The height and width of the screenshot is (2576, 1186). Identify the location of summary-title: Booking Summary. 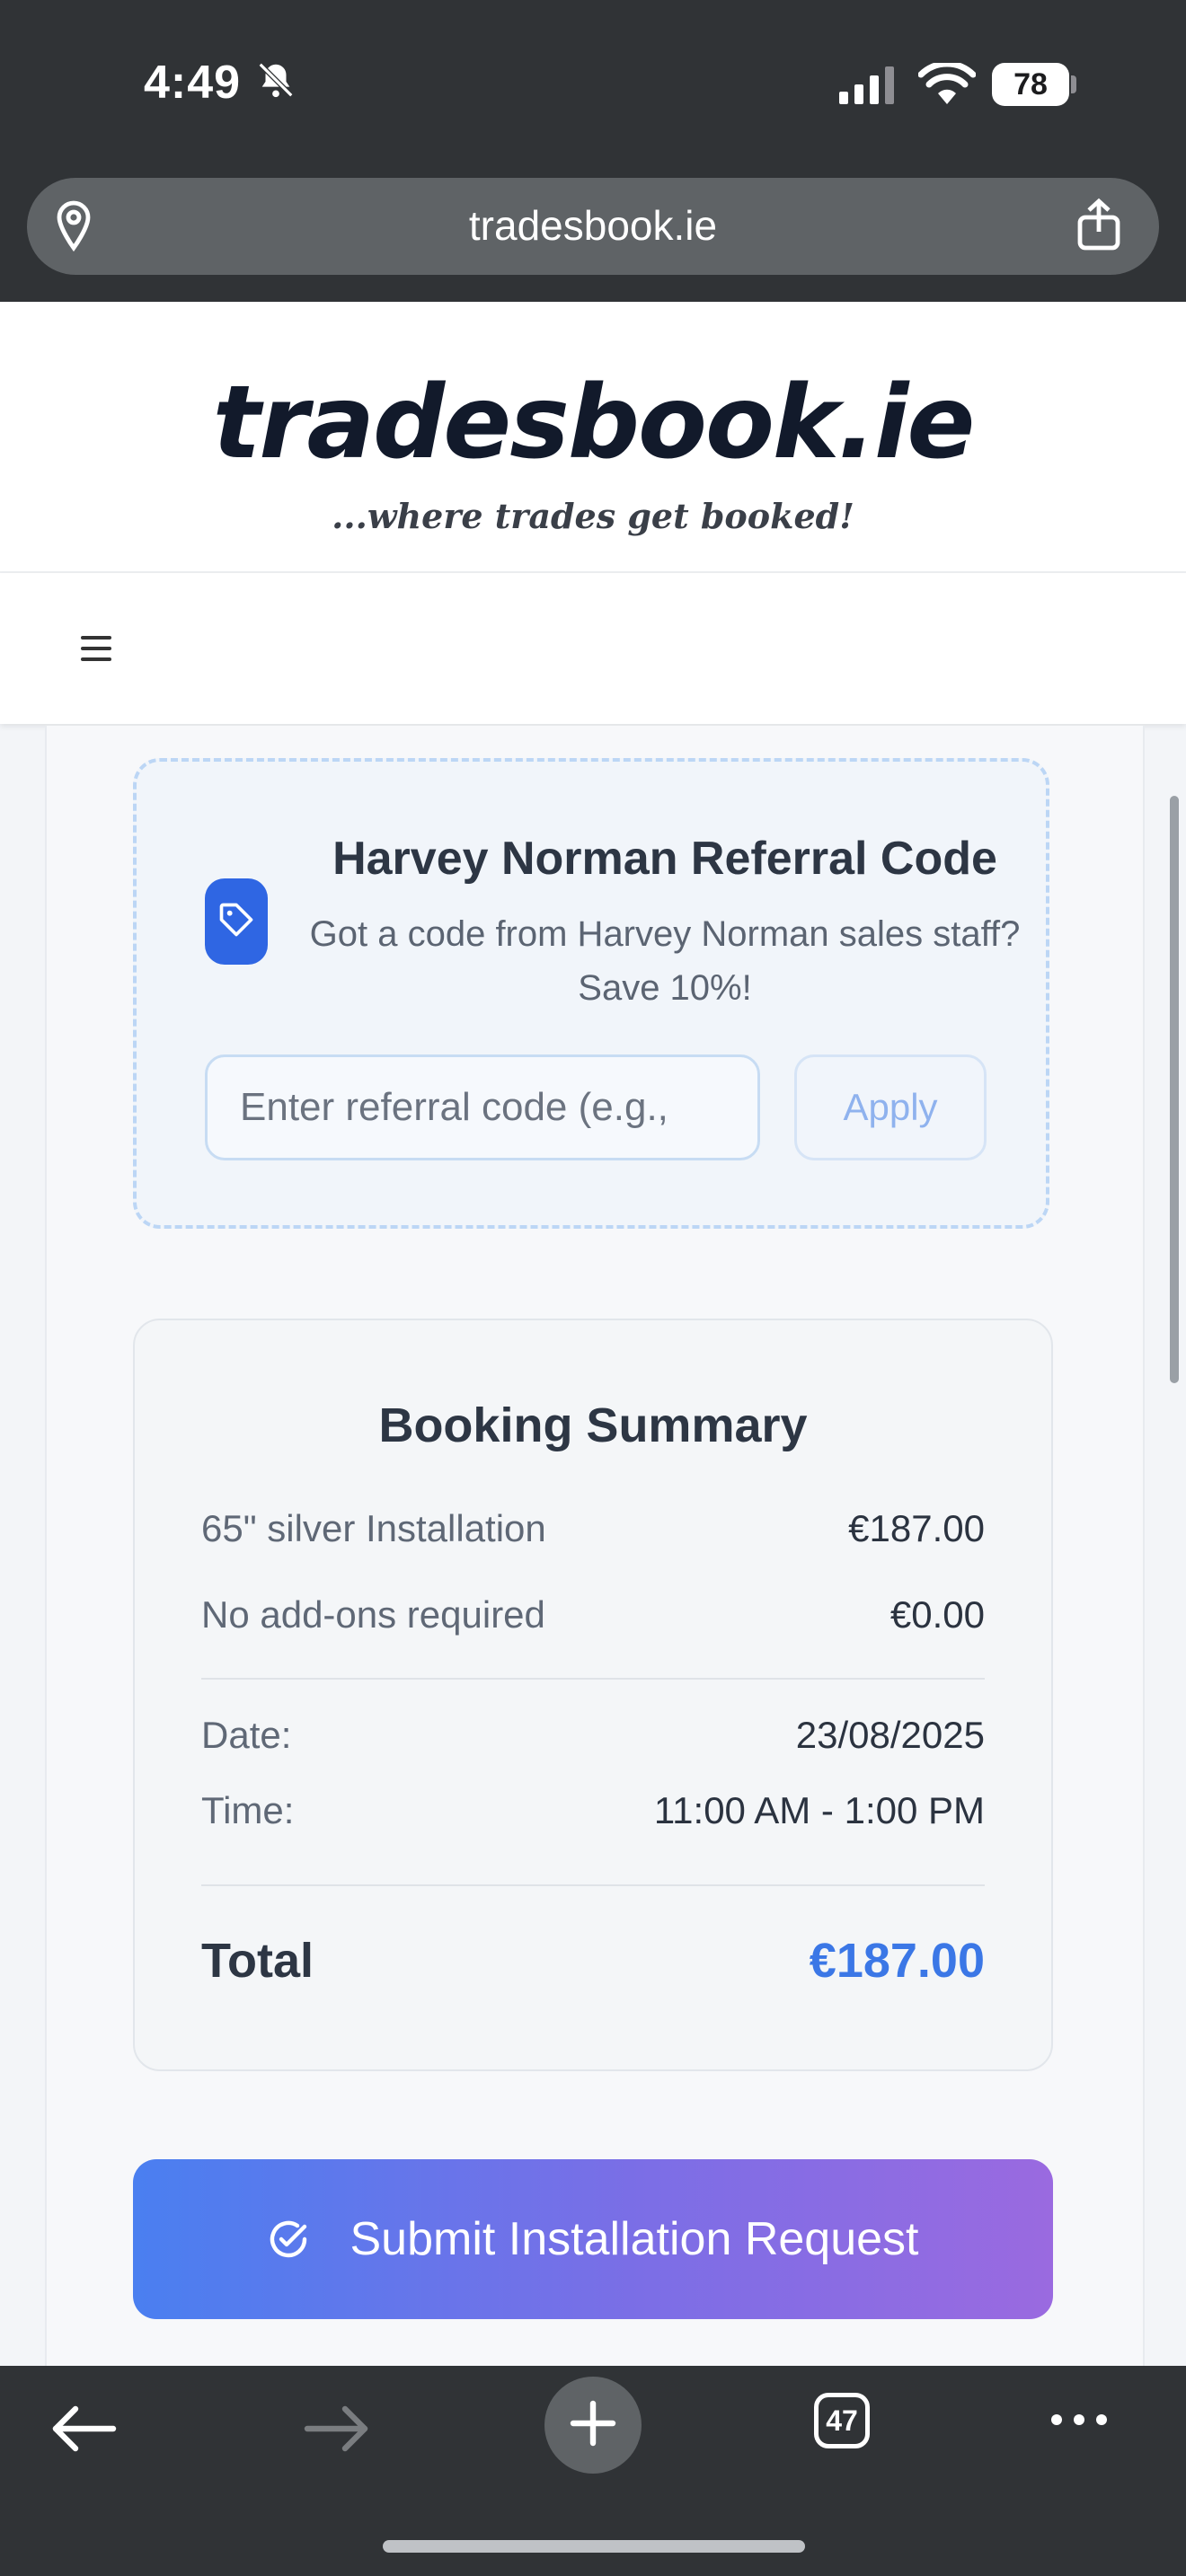
(593, 1425).